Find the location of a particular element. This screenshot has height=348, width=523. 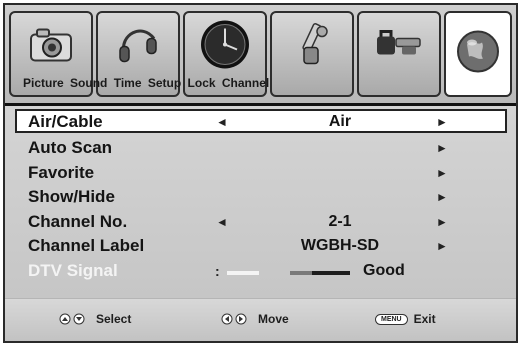

menu-button-icon: MENU is located at coordinates (391, 319).